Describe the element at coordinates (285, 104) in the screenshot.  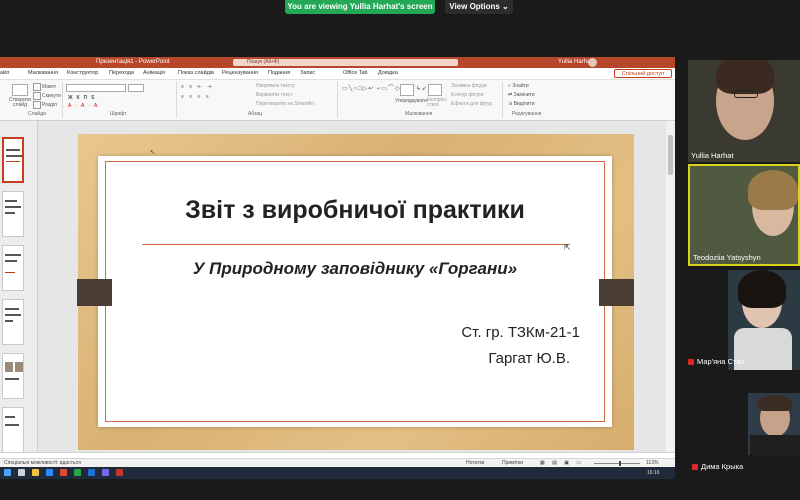
I see `smartart-button: Перетворити на SmartArt` at that location.